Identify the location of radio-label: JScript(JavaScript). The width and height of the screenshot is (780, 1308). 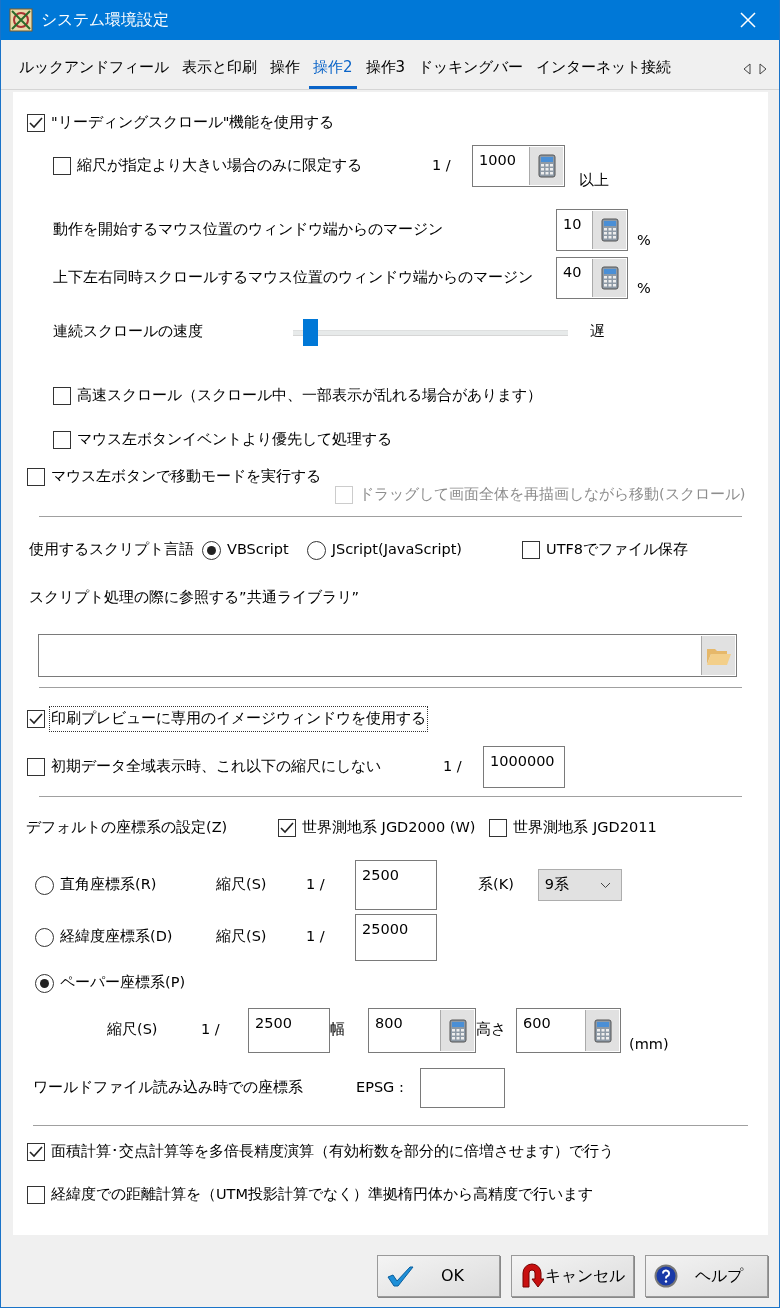
(396, 550).